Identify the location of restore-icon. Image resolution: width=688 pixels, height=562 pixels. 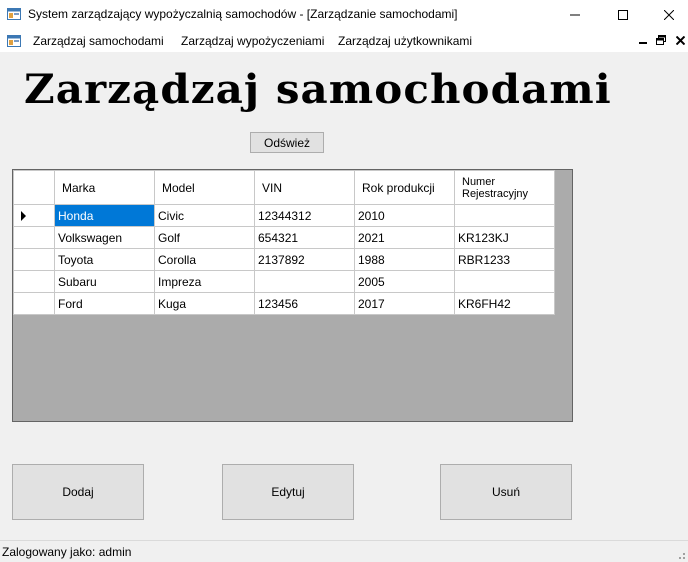
(661, 40).